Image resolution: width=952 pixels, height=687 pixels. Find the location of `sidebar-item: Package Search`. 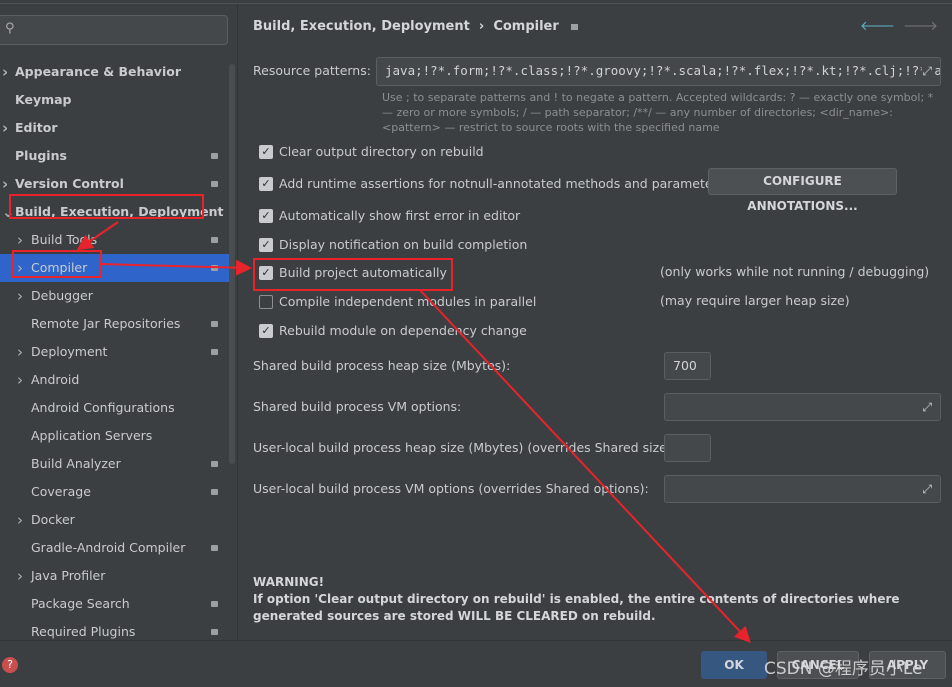

sidebar-item: Package Search is located at coordinates (115, 604).